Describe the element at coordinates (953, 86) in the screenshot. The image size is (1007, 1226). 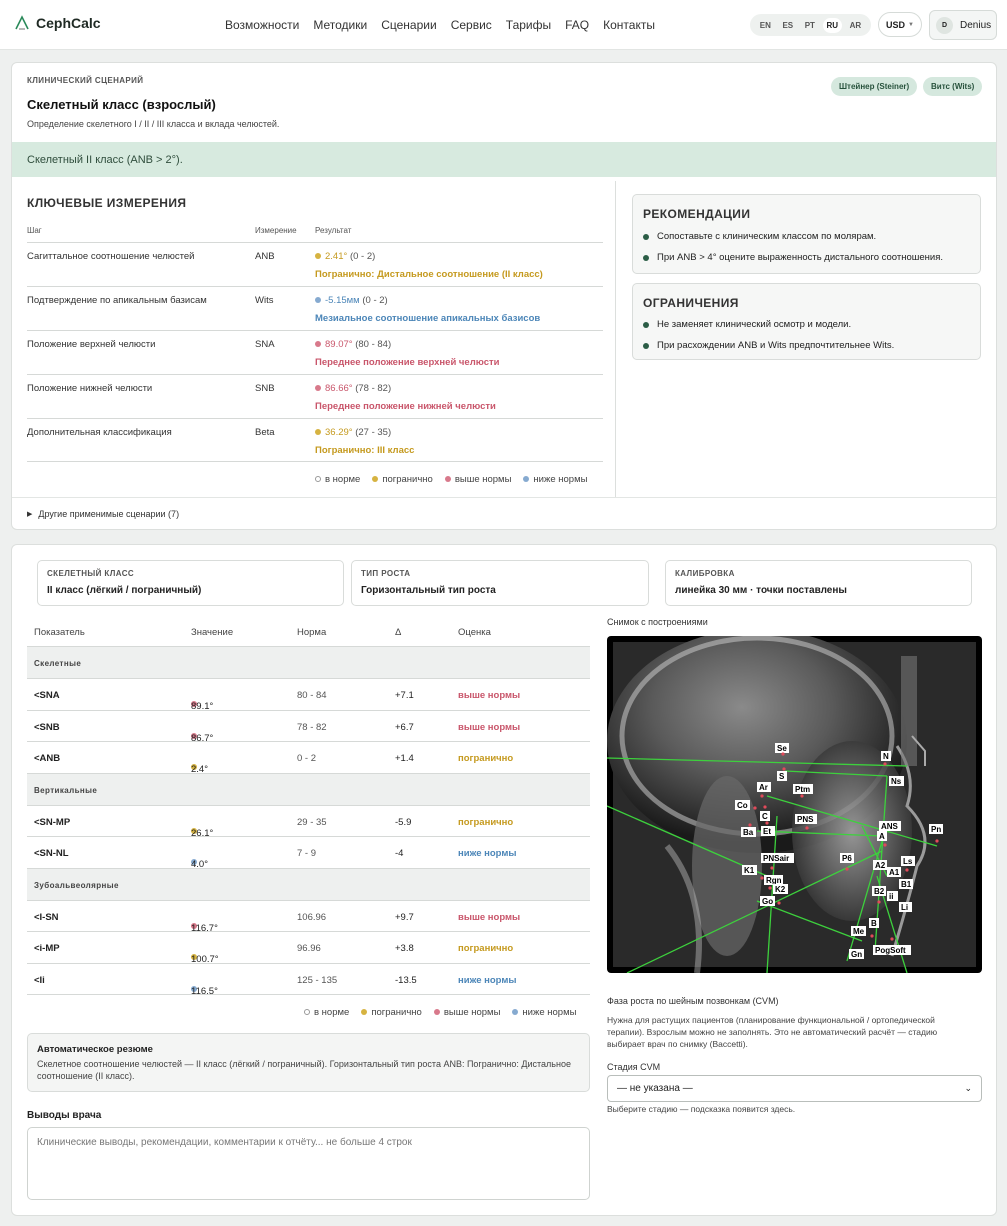
I see `method-badge-wits: Витс (Wits)` at that location.